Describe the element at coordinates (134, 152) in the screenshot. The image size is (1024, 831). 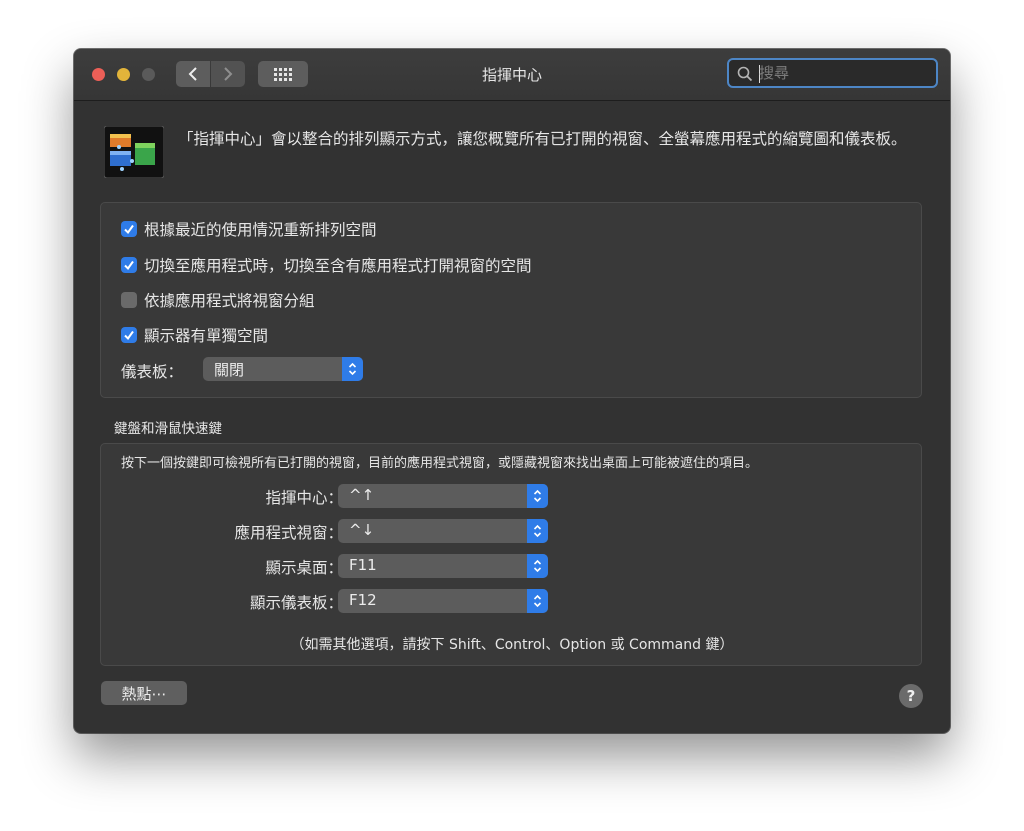
I see `mission-control-app-icon` at that location.